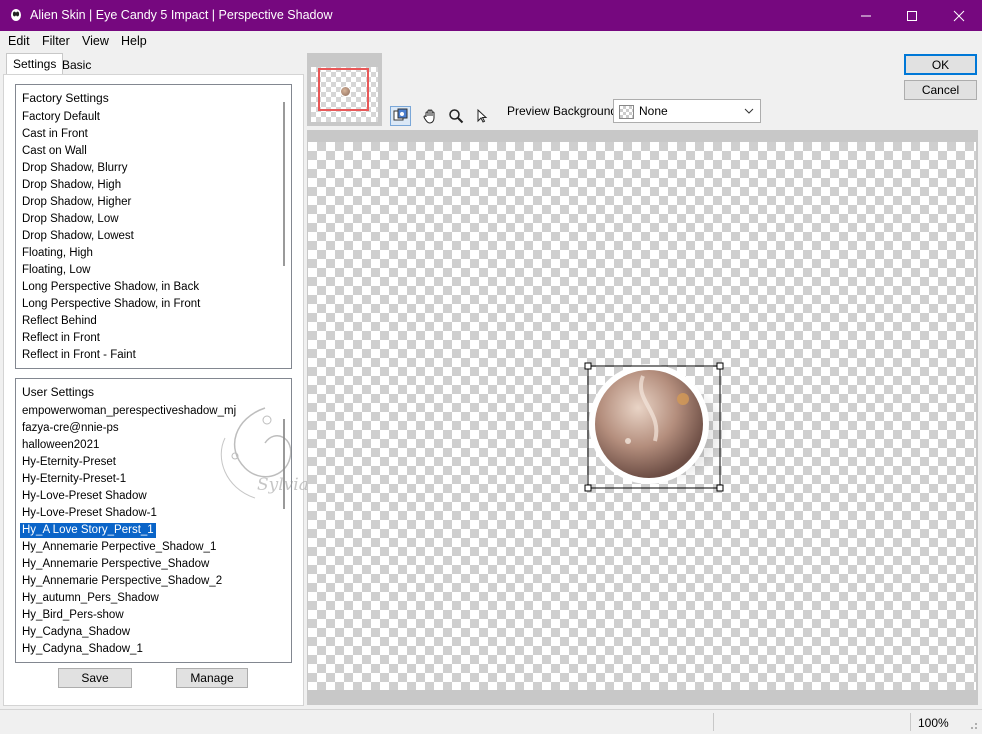 The width and height of the screenshot is (982, 734). Describe the element at coordinates (89, 513) in the screenshot. I see `list-item: Hy-Love-Preset Shadow-1` at that location.